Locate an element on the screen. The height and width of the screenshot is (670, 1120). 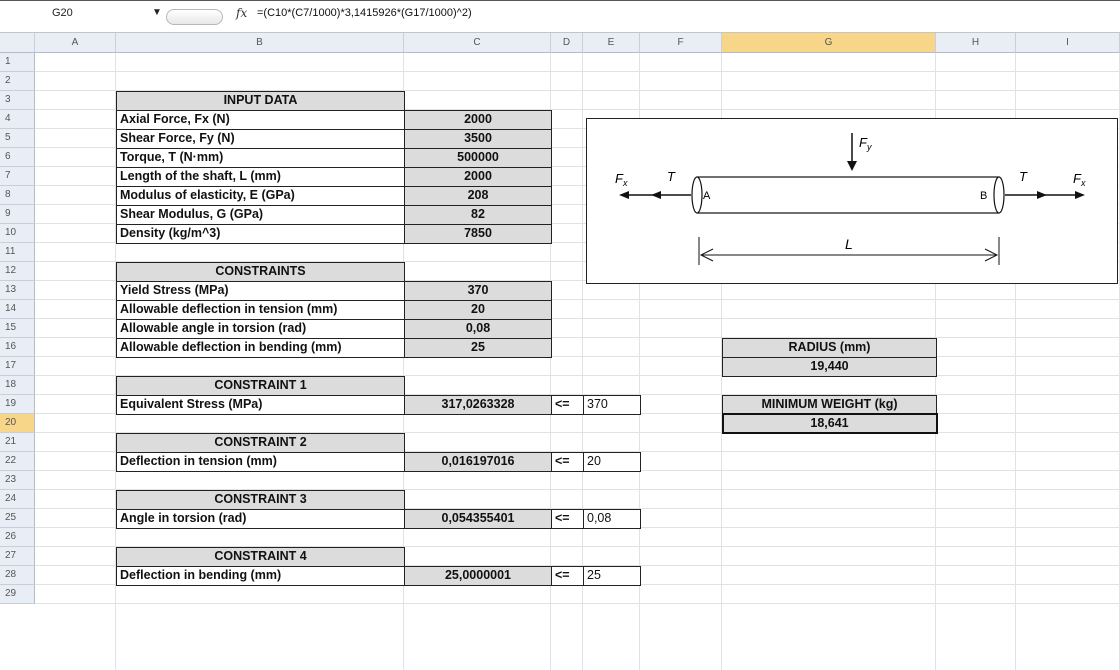
row-header-11: 11 is located at coordinates (17, 252).